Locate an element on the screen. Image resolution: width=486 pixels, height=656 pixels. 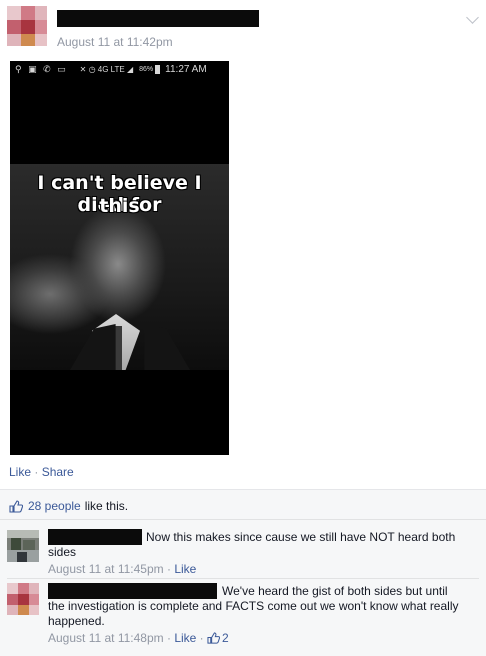
status-icons-mid: ✕ ◷ 4G LTE ◢ is located at coordinates (106, 69).